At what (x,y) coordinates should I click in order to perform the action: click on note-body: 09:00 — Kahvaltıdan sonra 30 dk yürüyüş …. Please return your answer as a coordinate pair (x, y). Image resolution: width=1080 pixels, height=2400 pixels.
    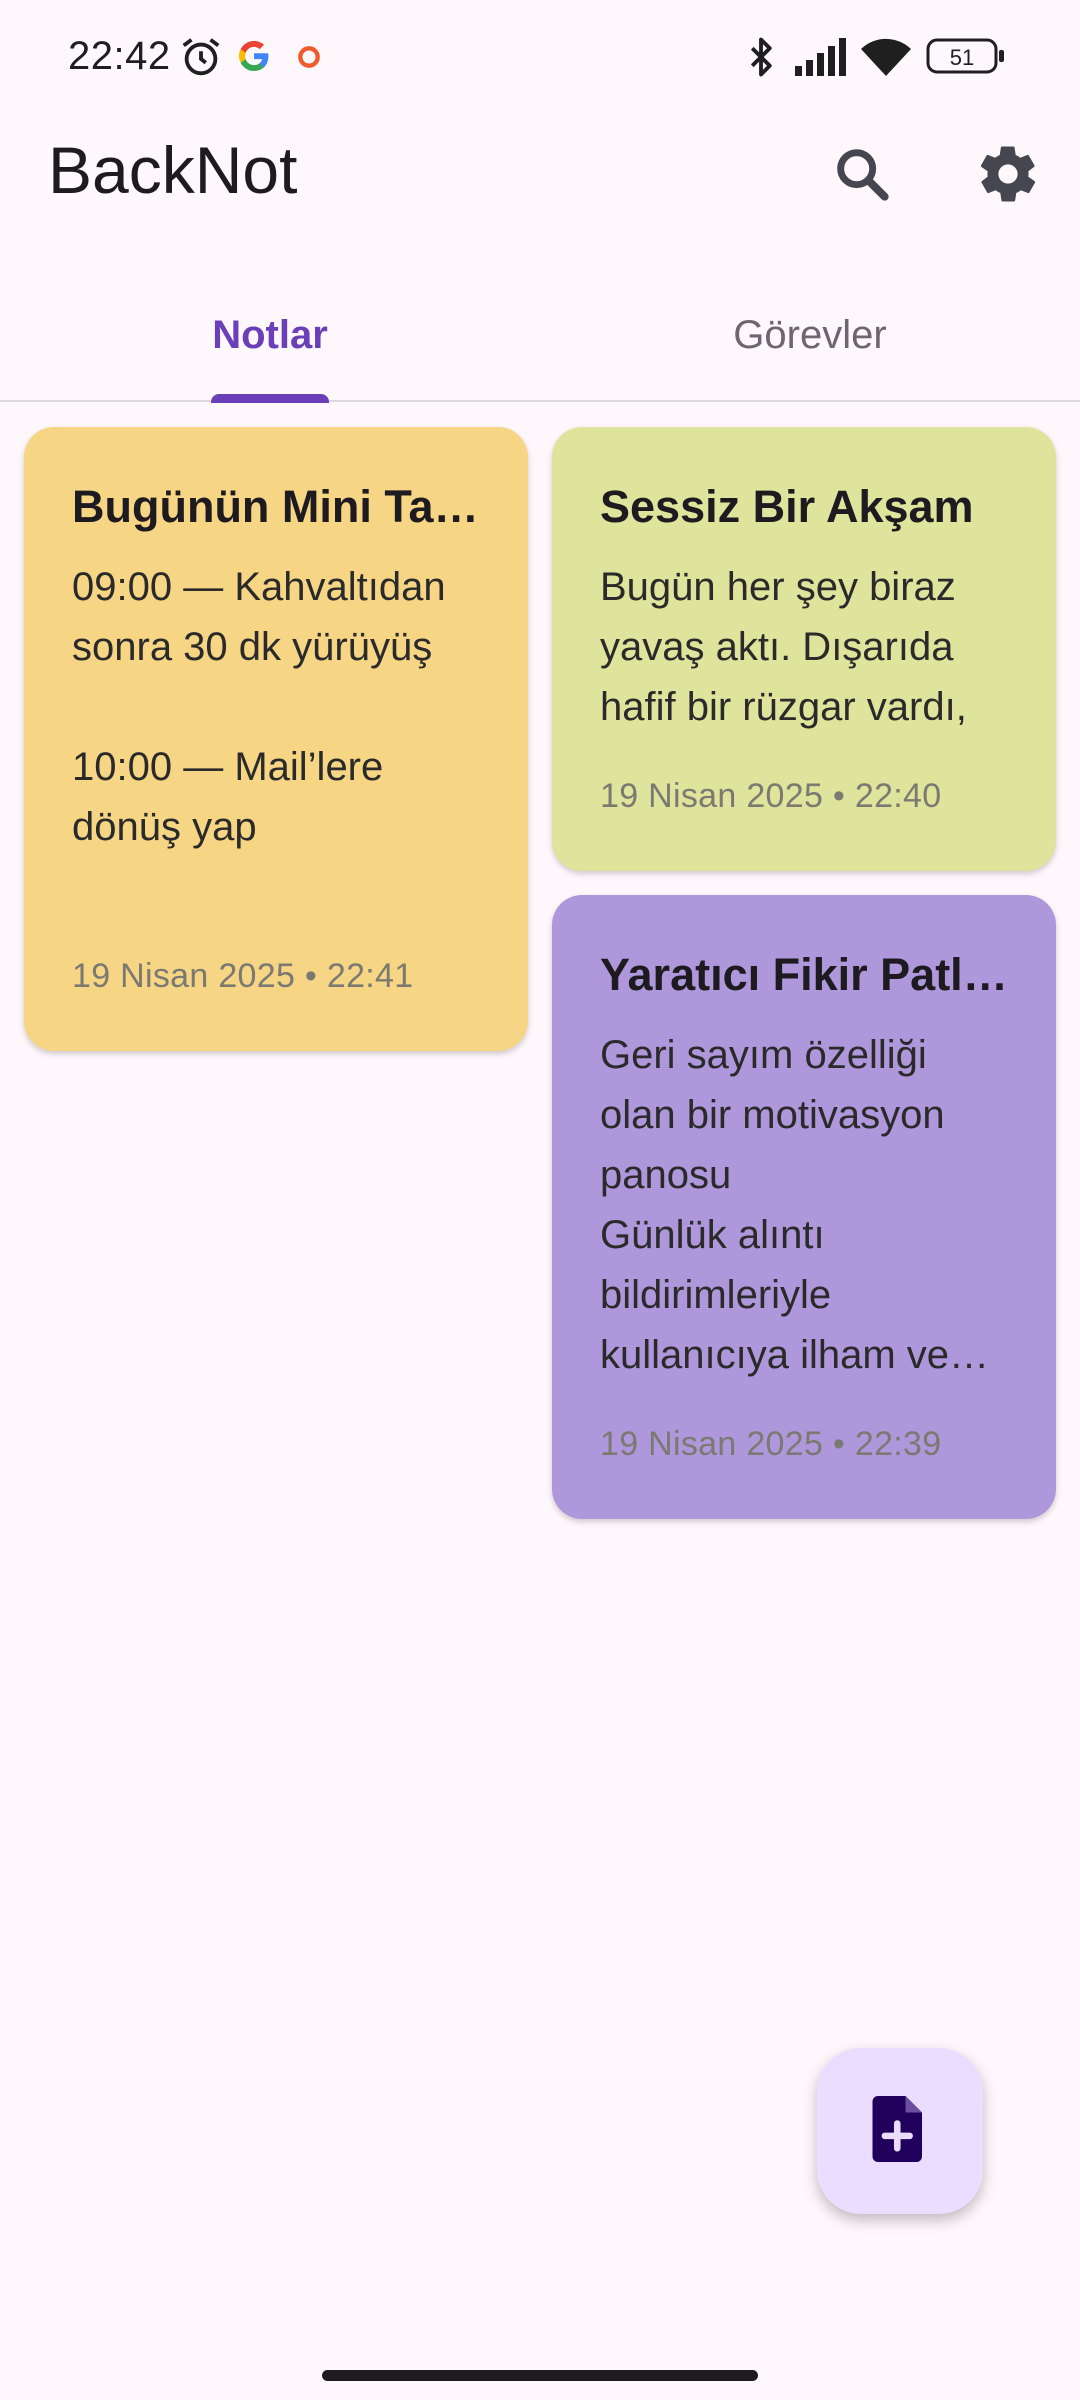
    Looking at the image, I should click on (259, 707).